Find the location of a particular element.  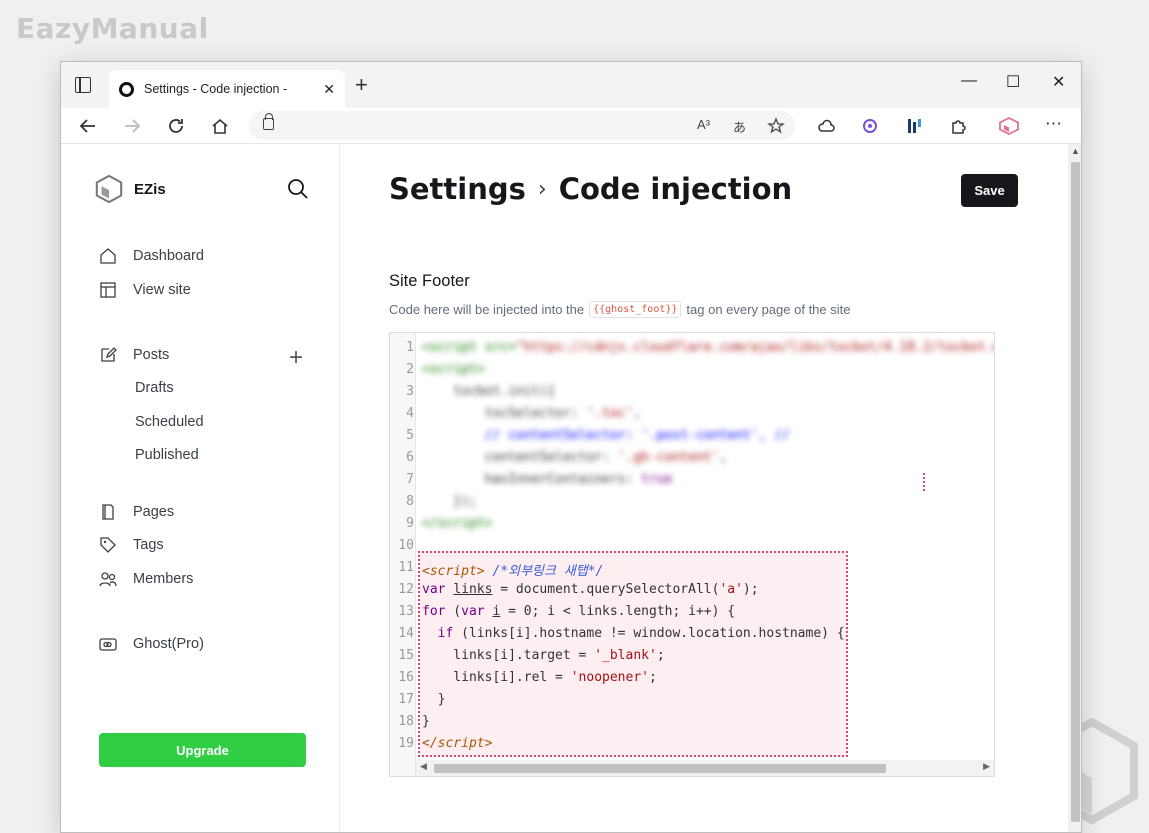

code-line-11: <script> /*외부링크 새탭*/ is located at coordinates (513, 571).